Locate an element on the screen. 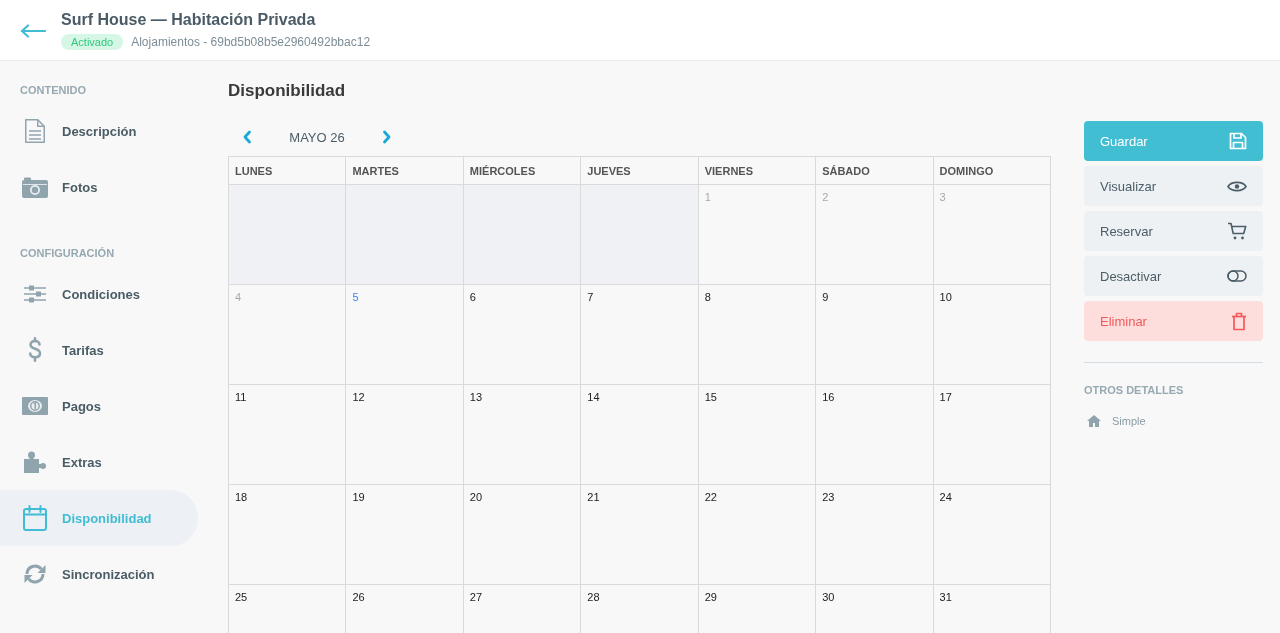 The image size is (1280, 633). day-number: 27 is located at coordinates (476, 597).